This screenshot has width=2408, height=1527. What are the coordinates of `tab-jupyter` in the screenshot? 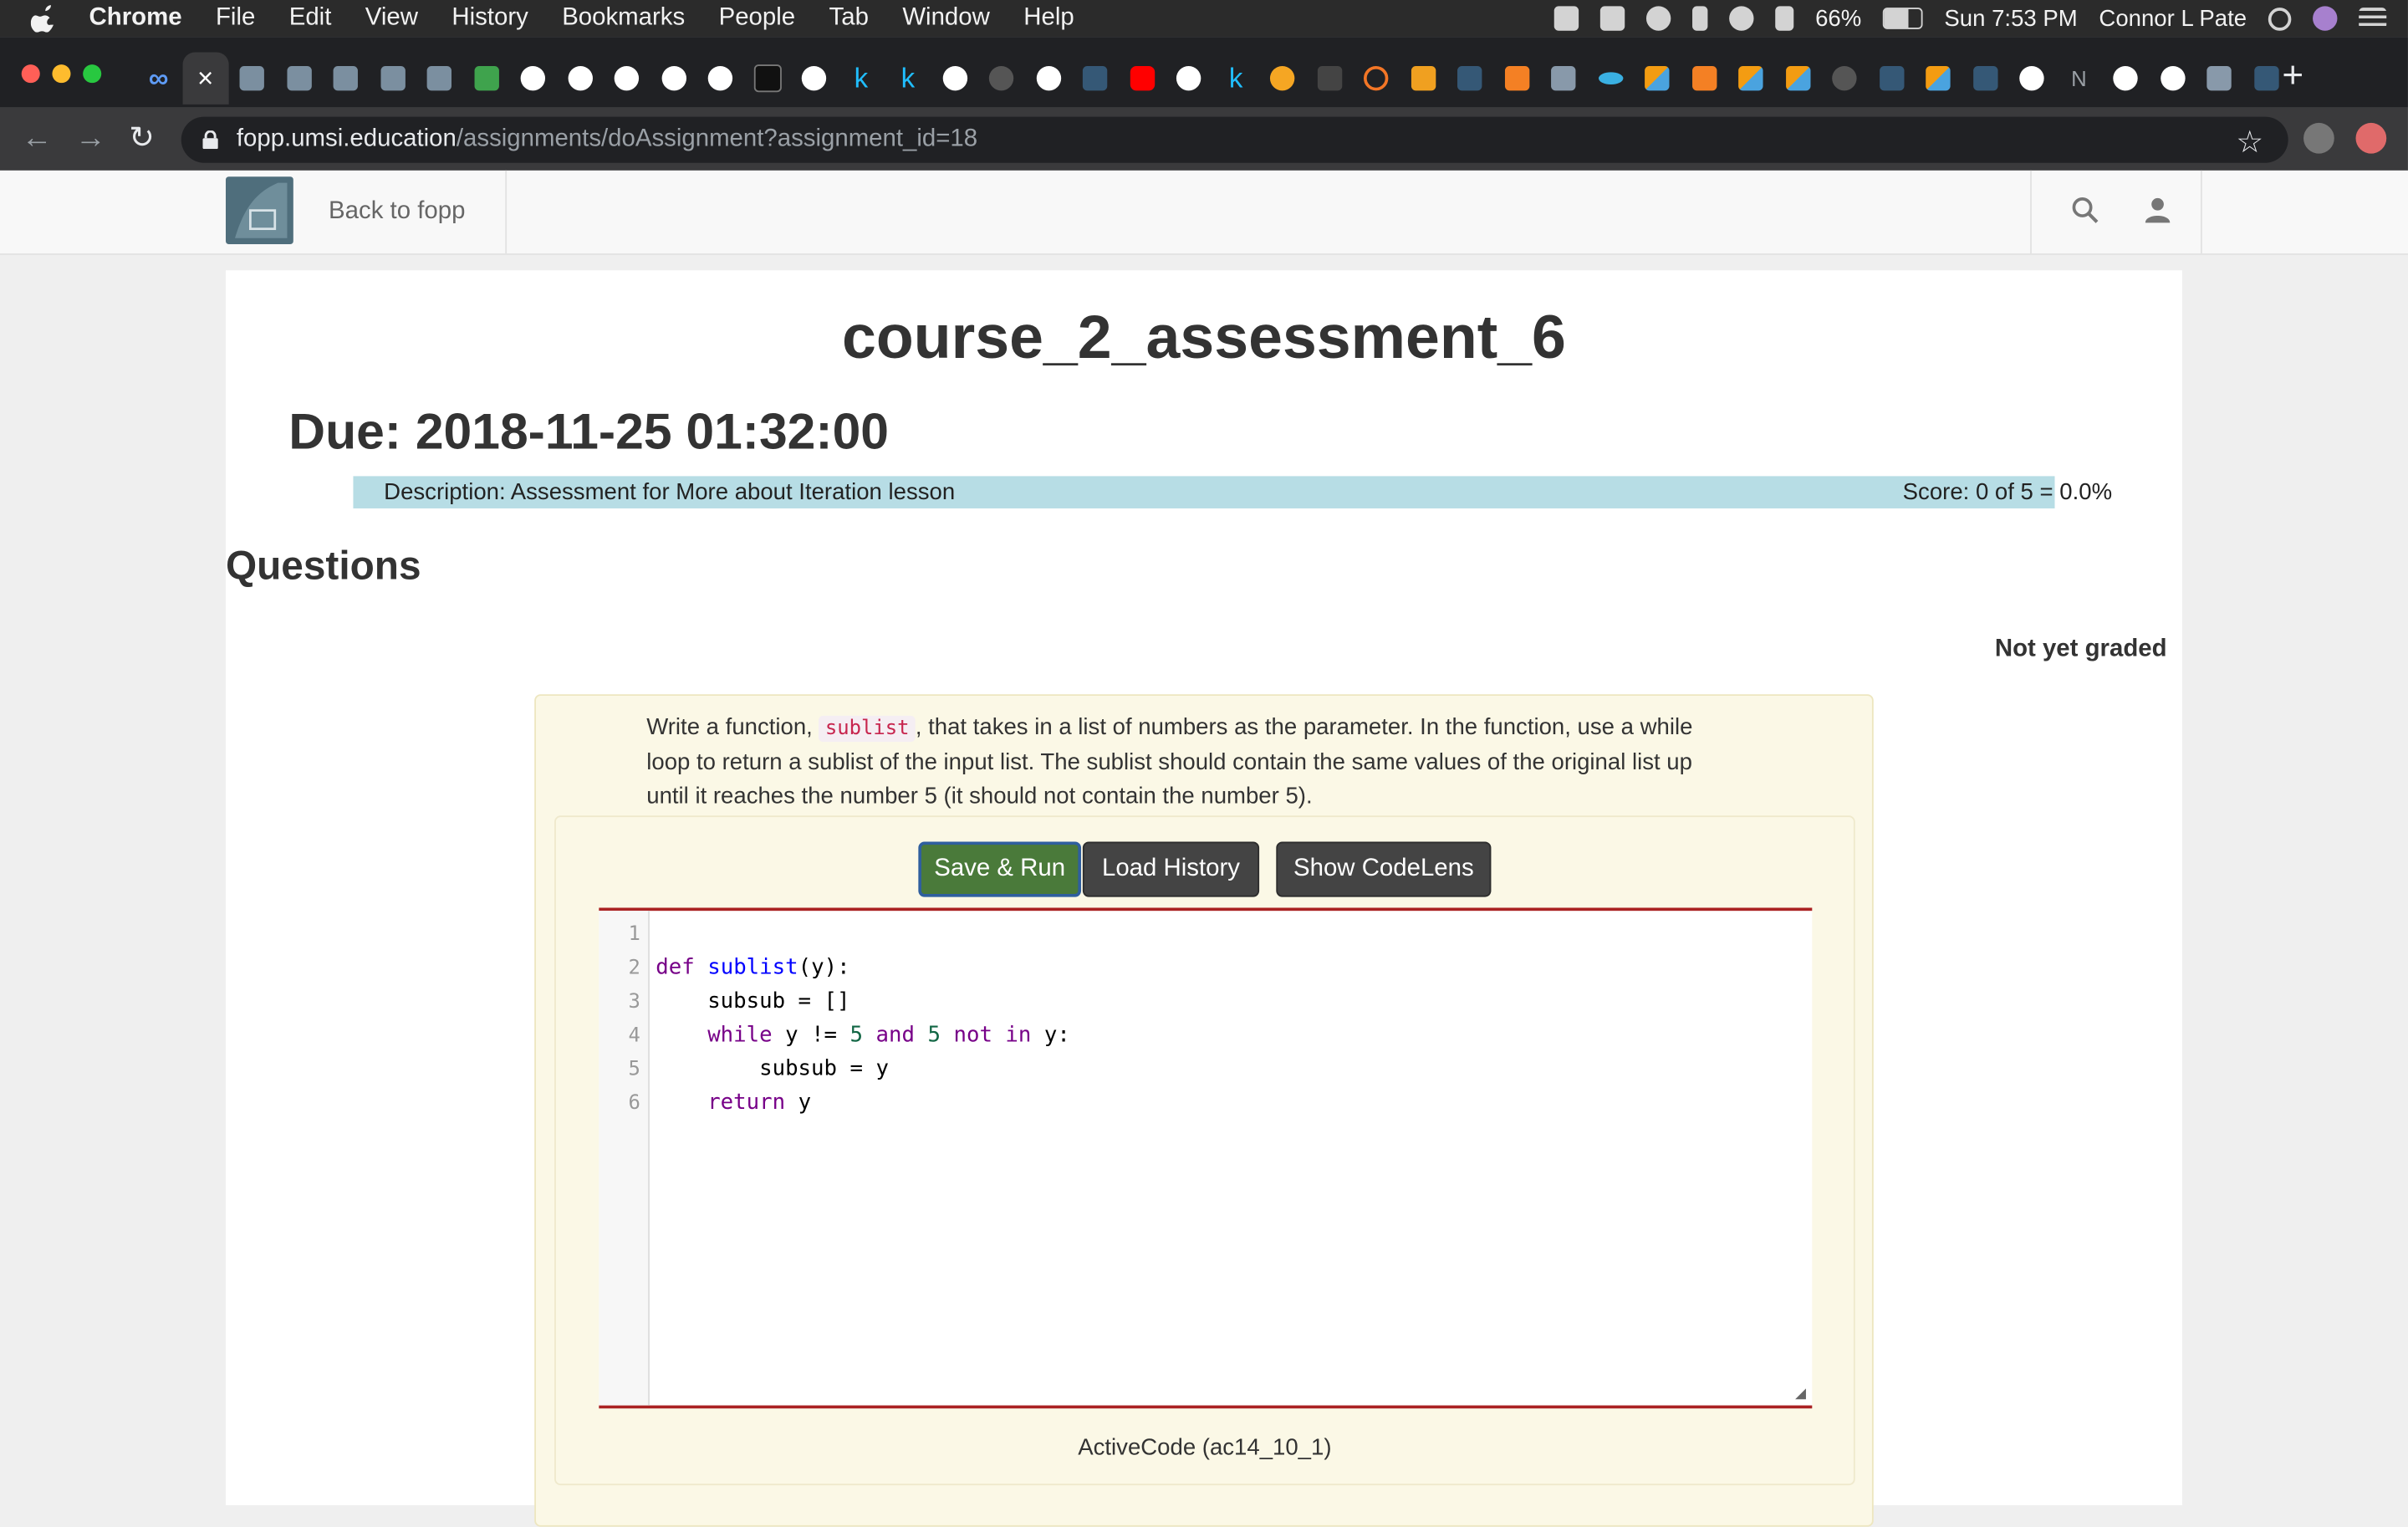 It's located at (1377, 78).